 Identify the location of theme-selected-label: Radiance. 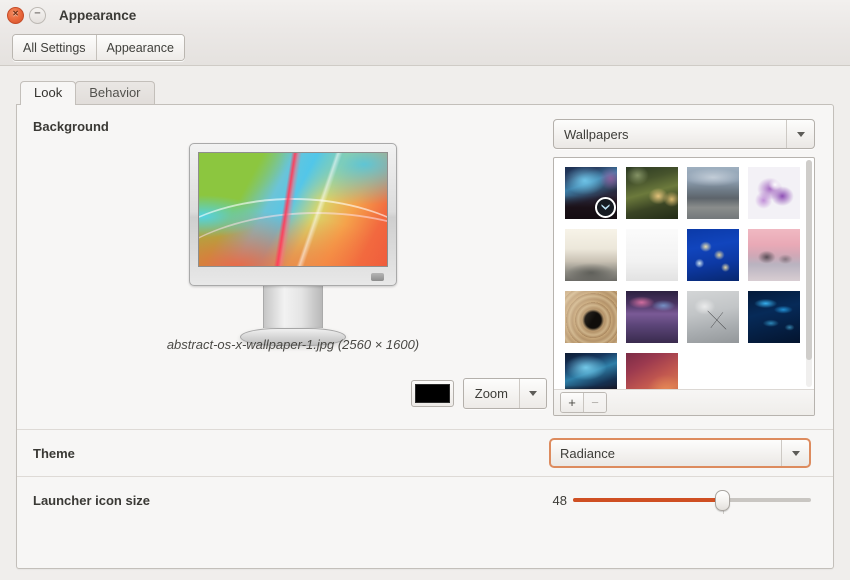
(587, 453).